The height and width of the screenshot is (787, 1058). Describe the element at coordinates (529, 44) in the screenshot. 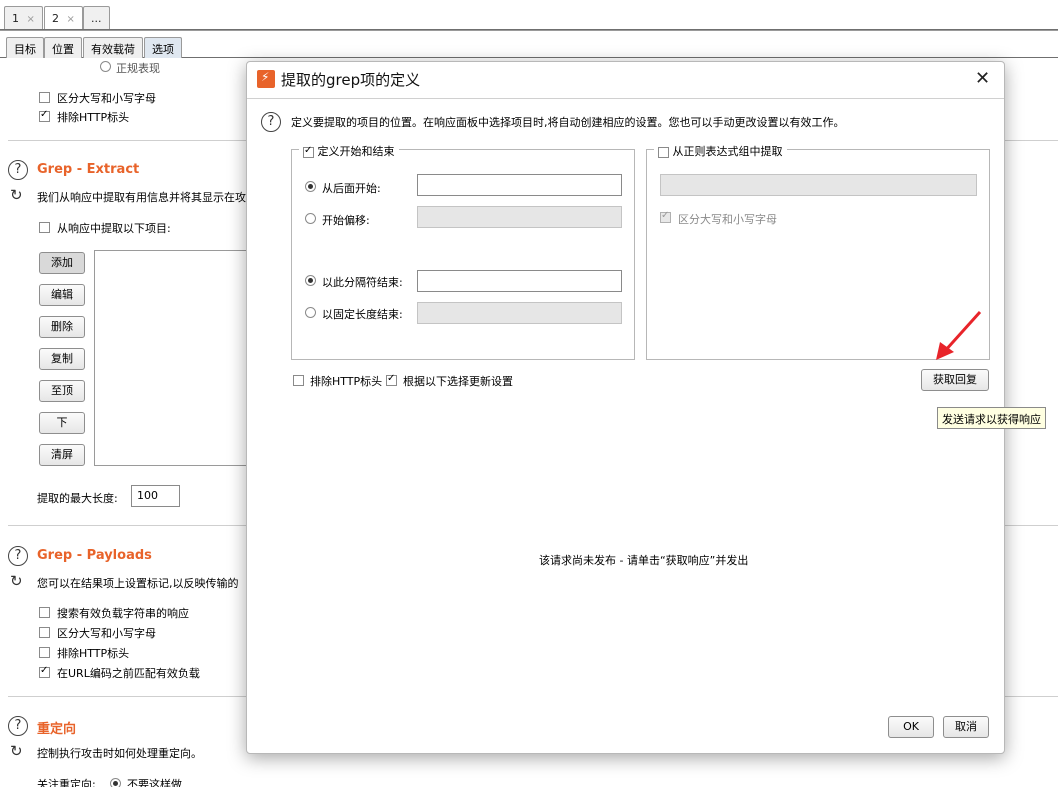

I see `sub-tab-strip: 目标 位置 有效载荷 选项` at that location.